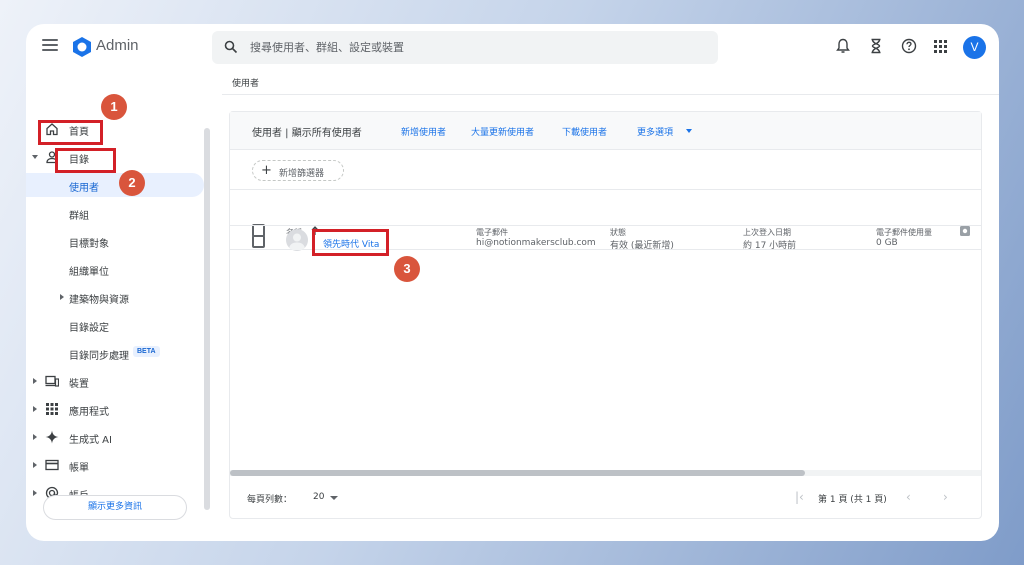 This screenshot has height=565, width=1024. What do you see at coordinates (115, 437) in the screenshot?
I see `sidebar-item-generative-ai: 生成式 AI` at bounding box center [115, 437].